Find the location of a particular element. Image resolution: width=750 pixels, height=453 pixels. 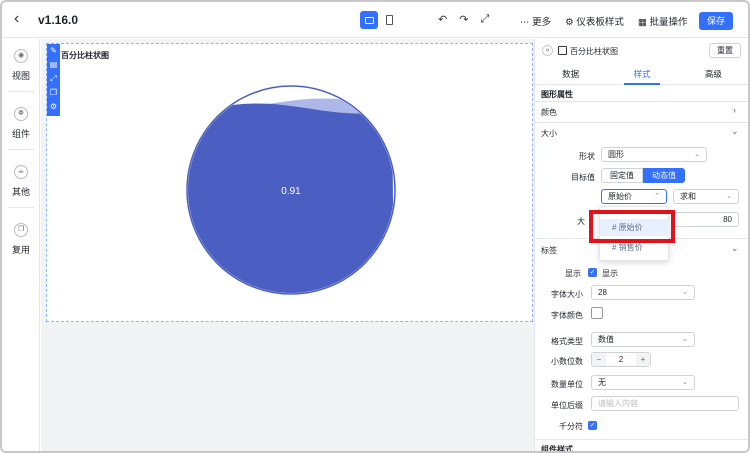

size-input: 80 is located at coordinates (706, 219).